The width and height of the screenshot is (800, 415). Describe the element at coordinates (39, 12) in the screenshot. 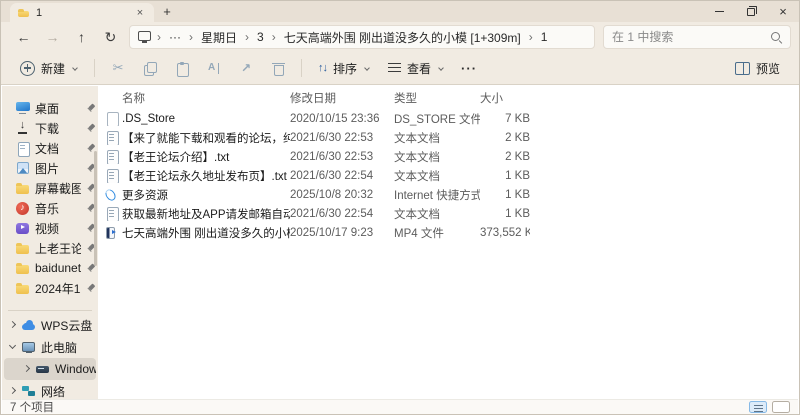

I see `tab-title: 1` at that location.